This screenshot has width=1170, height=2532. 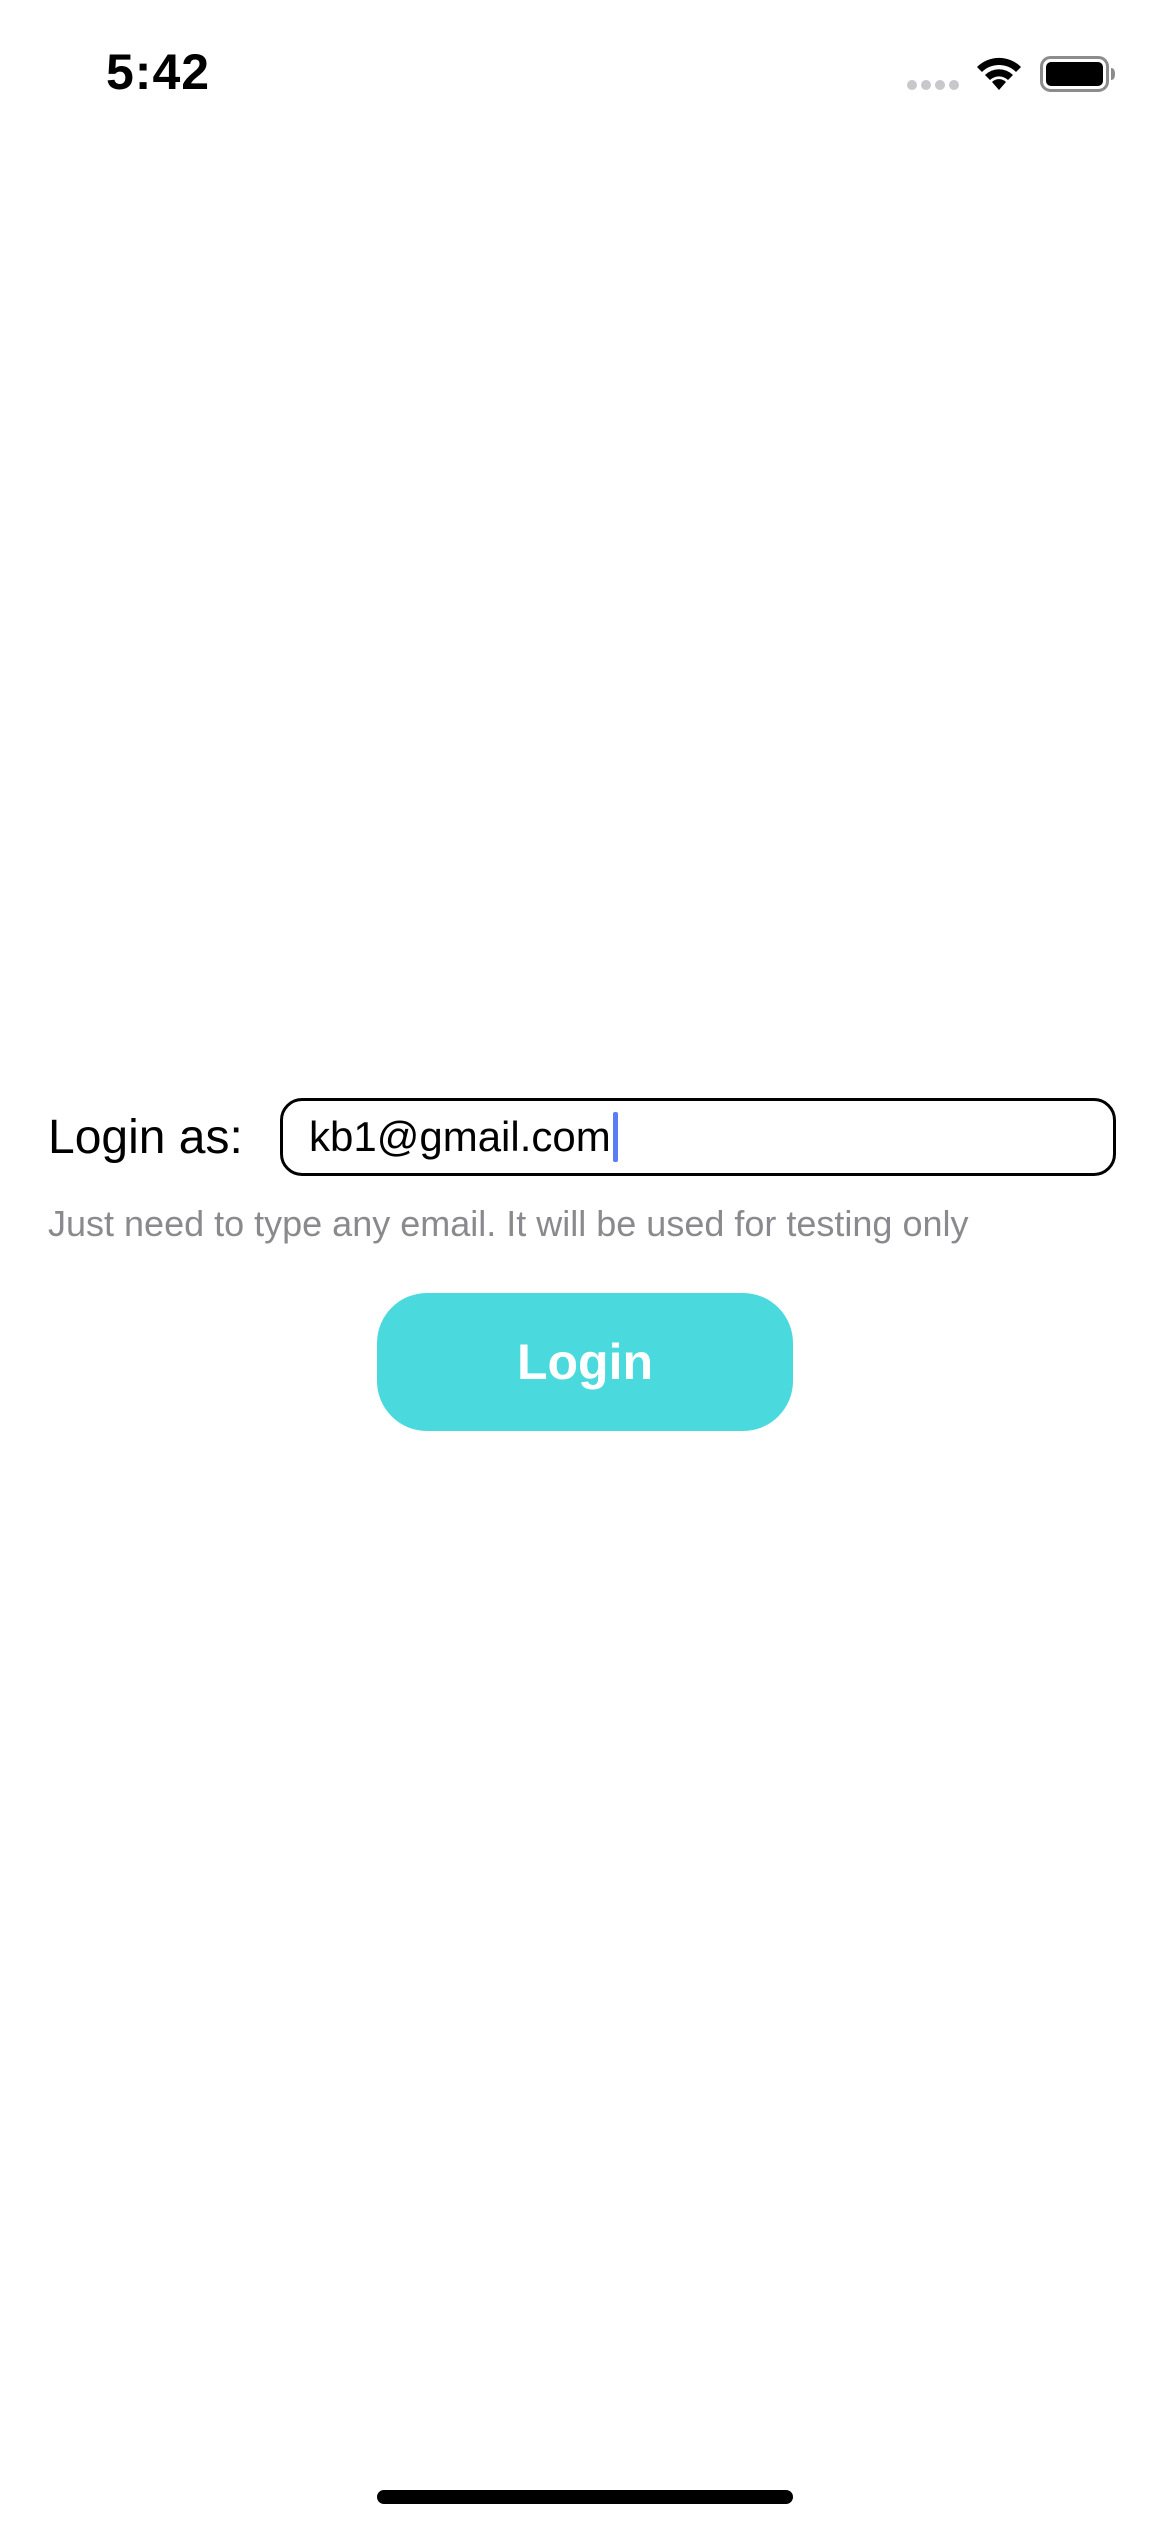 I want to click on email-field-value: kb1@gmail.com, so click(x=460, y=1137).